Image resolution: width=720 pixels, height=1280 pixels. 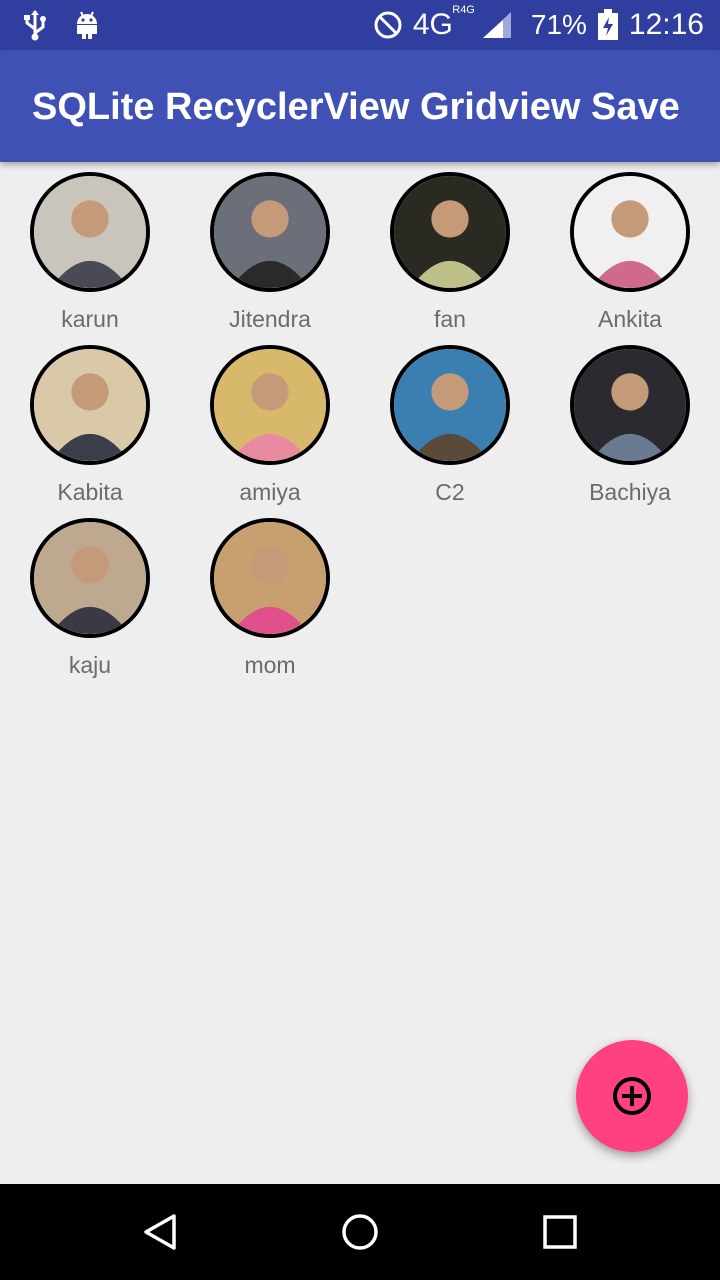 I want to click on battery-percentage: 71%, so click(x=558, y=24).